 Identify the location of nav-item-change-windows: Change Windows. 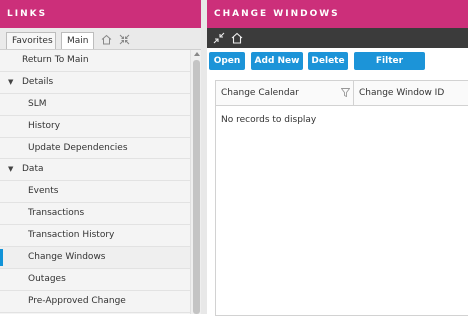
(95, 258).